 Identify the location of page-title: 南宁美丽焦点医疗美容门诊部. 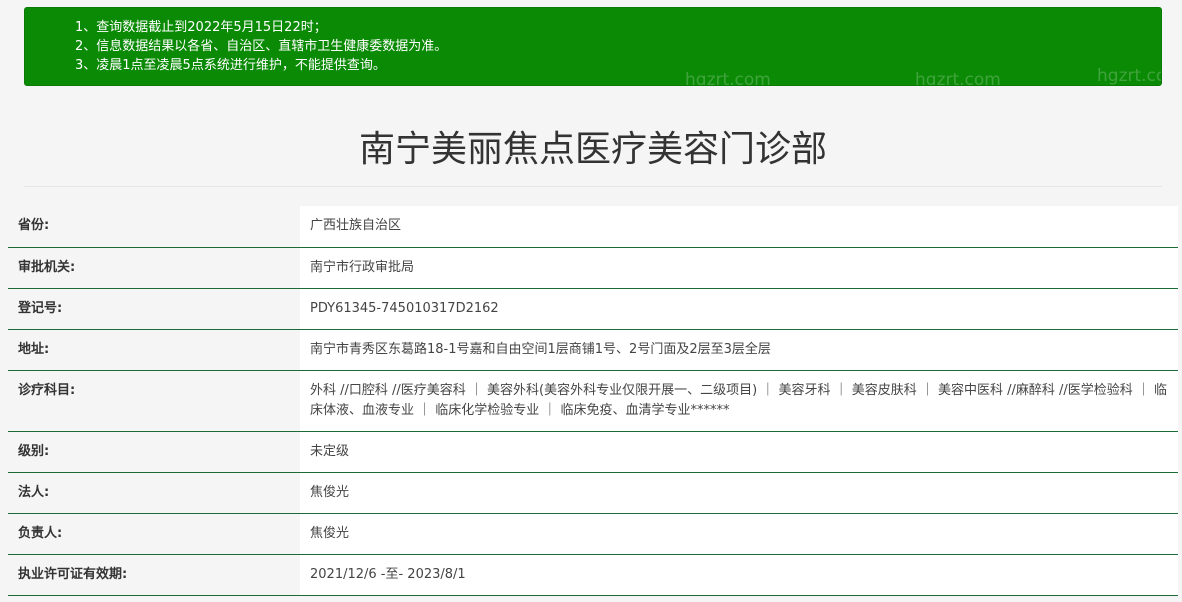
(592, 149).